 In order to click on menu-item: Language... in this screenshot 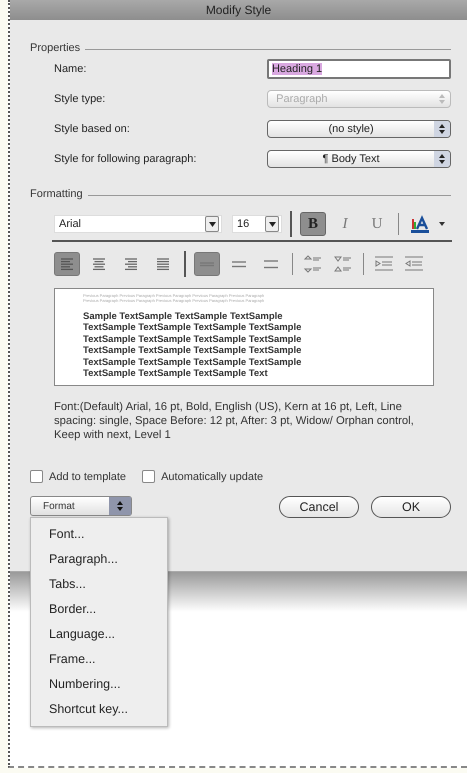, I will do `click(99, 634)`.